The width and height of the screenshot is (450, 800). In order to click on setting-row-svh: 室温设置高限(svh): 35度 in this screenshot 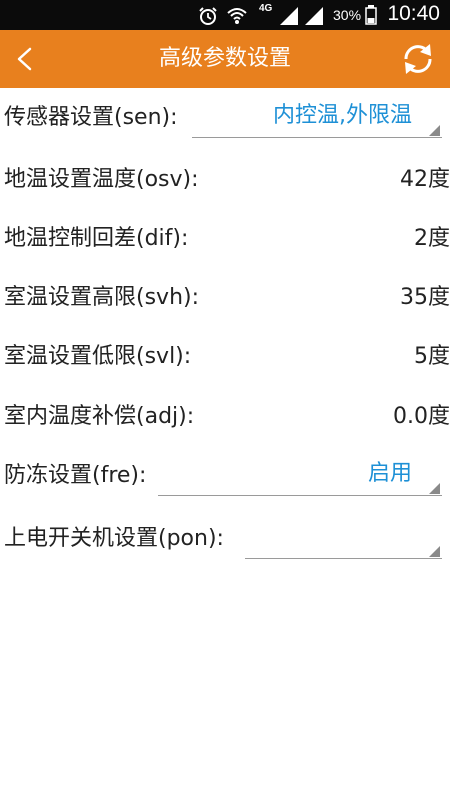, I will do `click(225, 298)`.